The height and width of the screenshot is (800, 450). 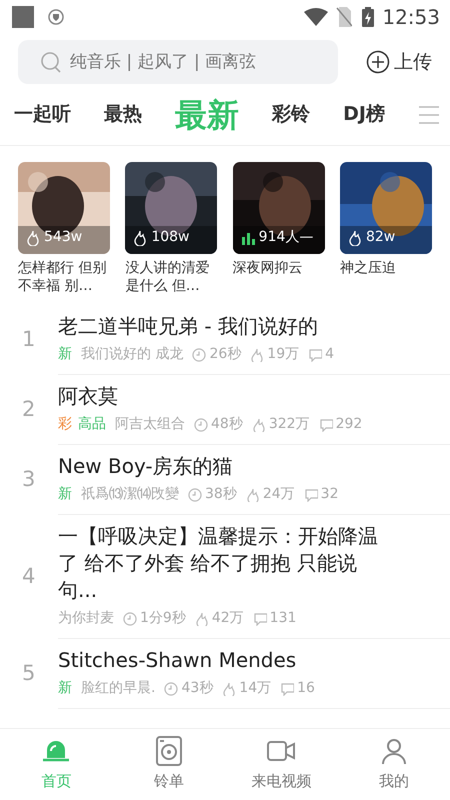 I want to click on song-title: New Boy-房东的猫, so click(x=224, y=466).